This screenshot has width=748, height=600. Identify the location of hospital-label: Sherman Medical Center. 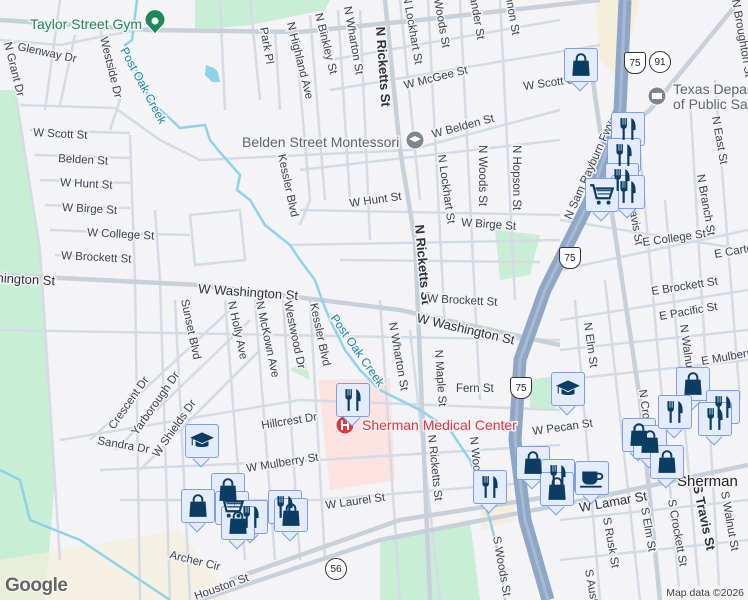
(439, 425).